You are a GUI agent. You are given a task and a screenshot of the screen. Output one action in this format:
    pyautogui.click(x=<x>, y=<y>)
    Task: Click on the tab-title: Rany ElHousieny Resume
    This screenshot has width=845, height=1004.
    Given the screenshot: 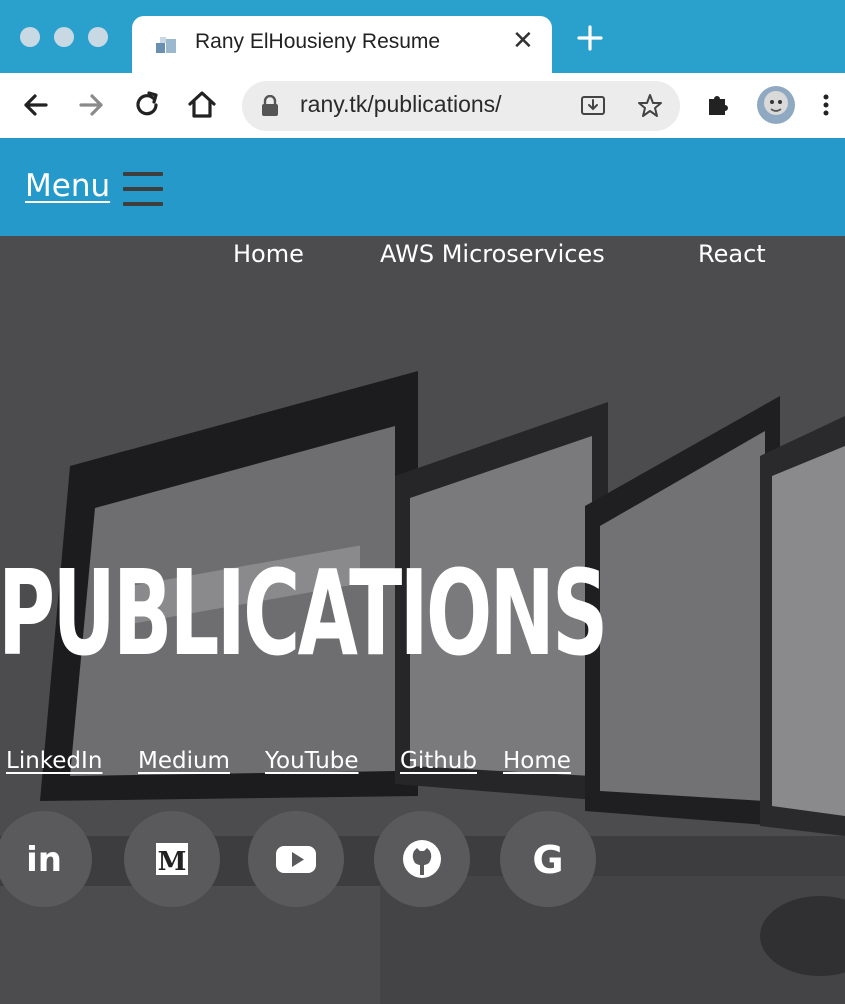 What is the action you would take?
    pyautogui.click(x=318, y=41)
    